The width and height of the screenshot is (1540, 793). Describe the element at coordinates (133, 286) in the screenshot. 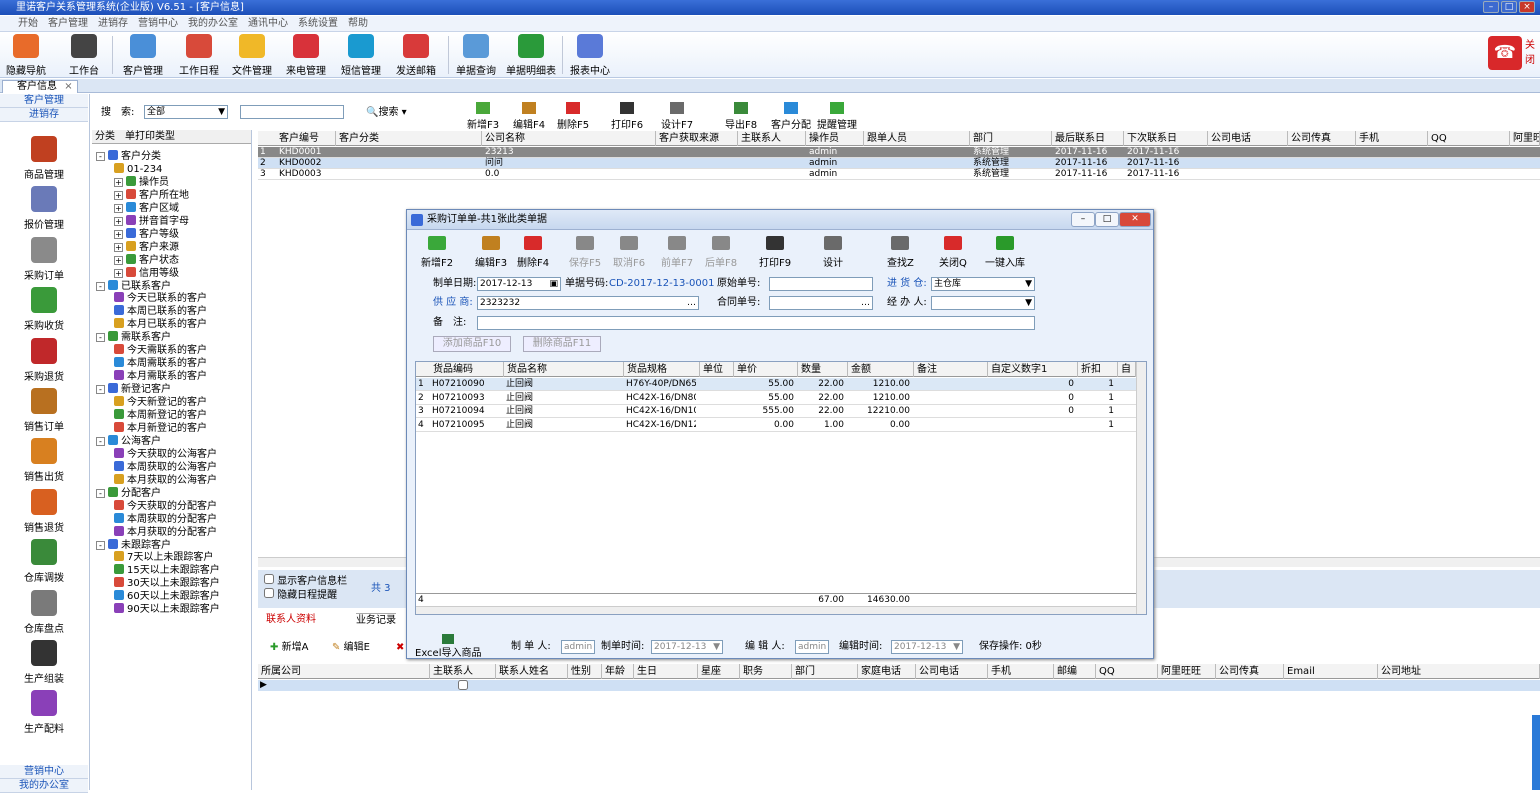

I see `tree-node: - 已联系客户` at that location.